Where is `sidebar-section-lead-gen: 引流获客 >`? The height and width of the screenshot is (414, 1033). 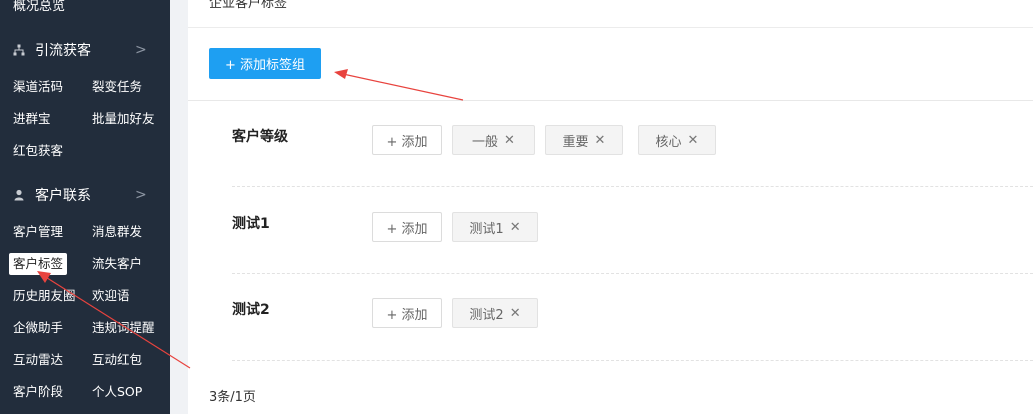 sidebar-section-lead-gen: 引流获客 > is located at coordinates (80, 50).